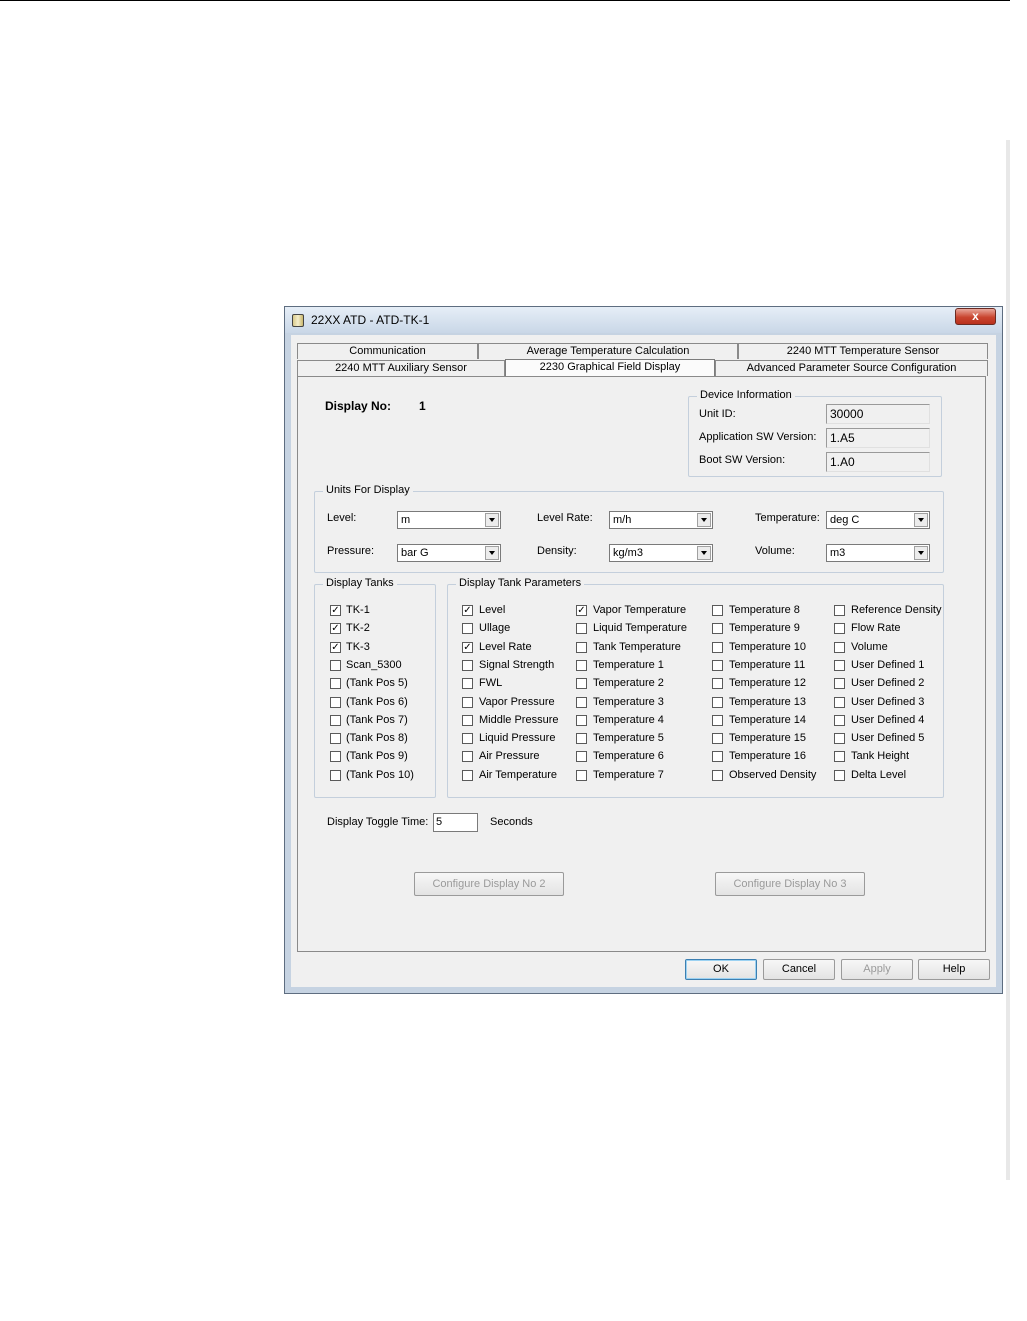 This screenshot has width=1027, height=1321. I want to click on param-col1-item-label: Level Rate, so click(505, 647).